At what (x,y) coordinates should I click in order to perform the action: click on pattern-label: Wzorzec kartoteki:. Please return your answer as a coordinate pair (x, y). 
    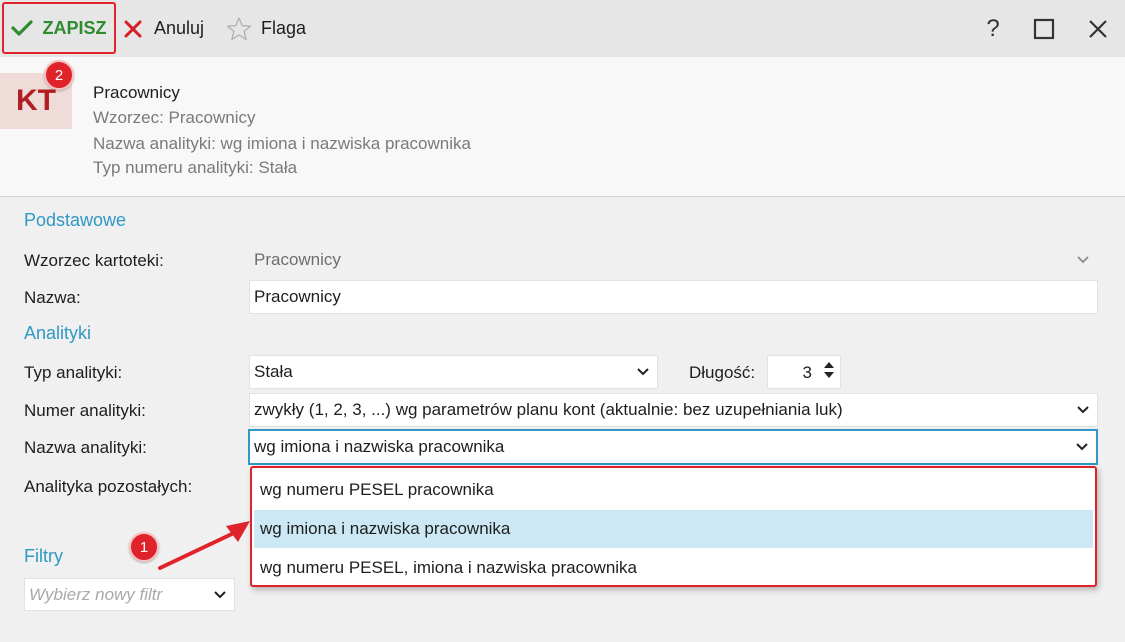
    Looking at the image, I should click on (94, 260).